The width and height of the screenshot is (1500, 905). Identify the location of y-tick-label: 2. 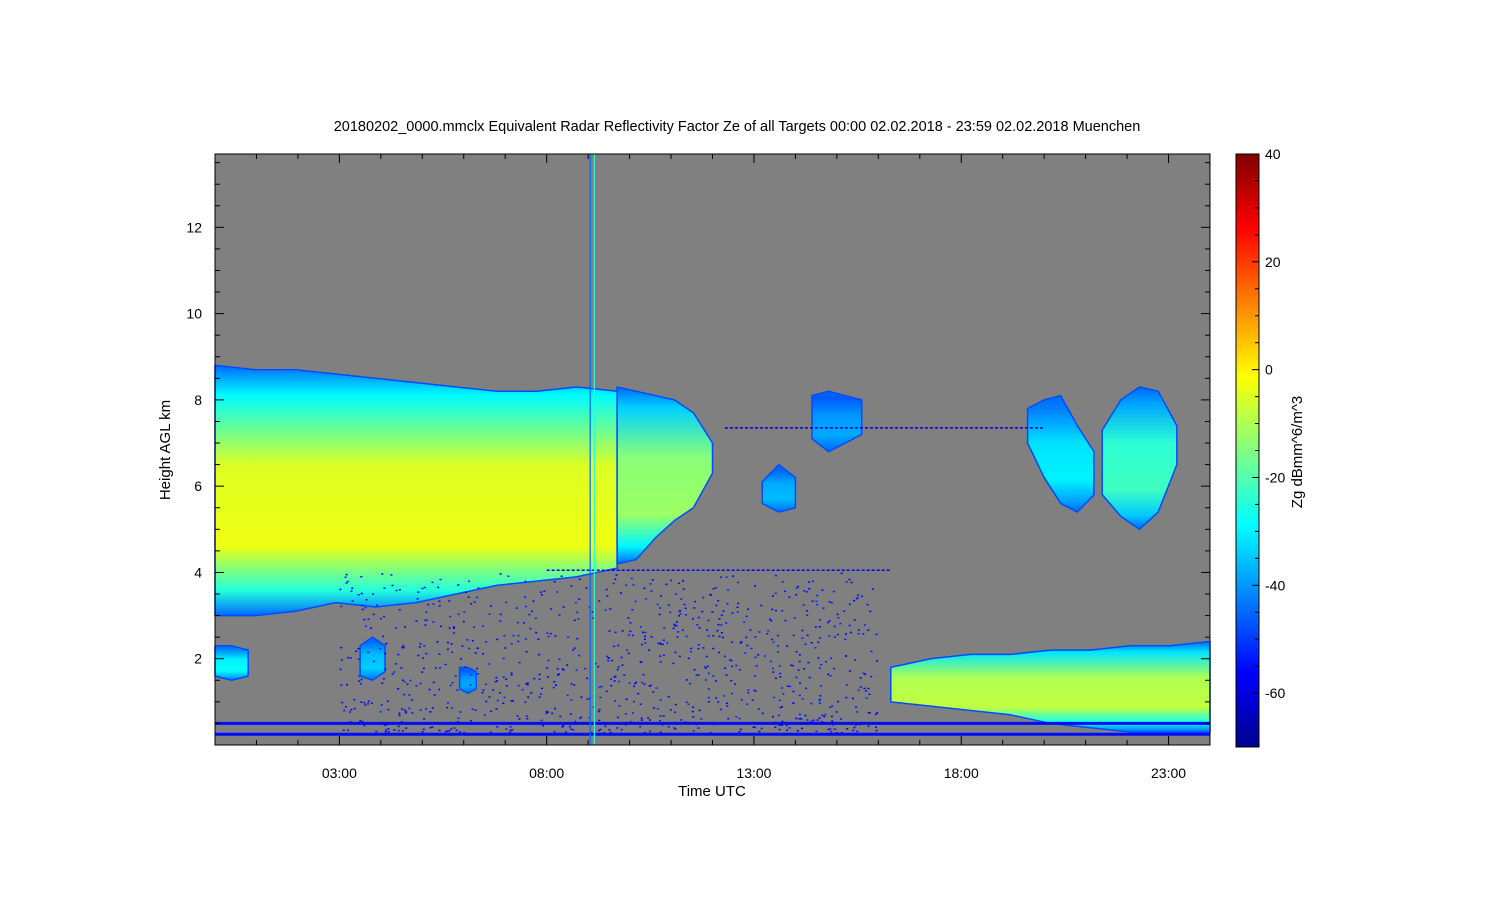
(198, 659).